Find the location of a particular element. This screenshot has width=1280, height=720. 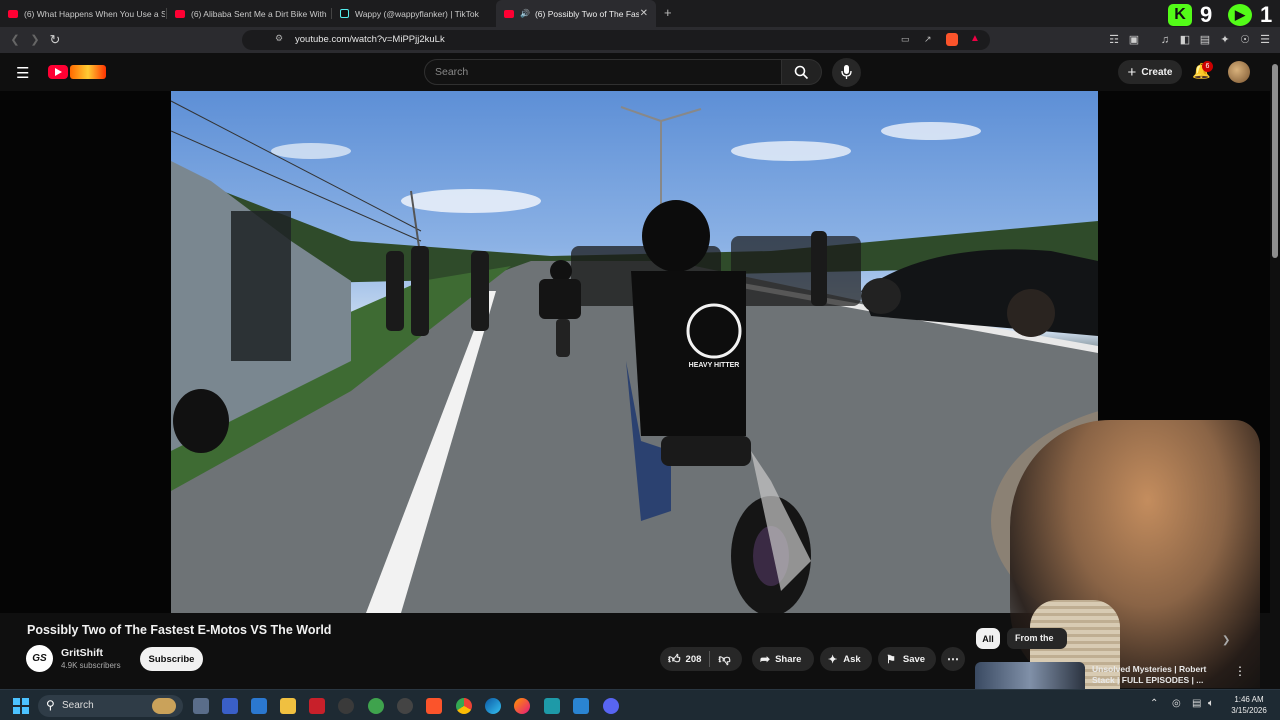

channel-logo-icon: GS is located at coordinates (39, 658).